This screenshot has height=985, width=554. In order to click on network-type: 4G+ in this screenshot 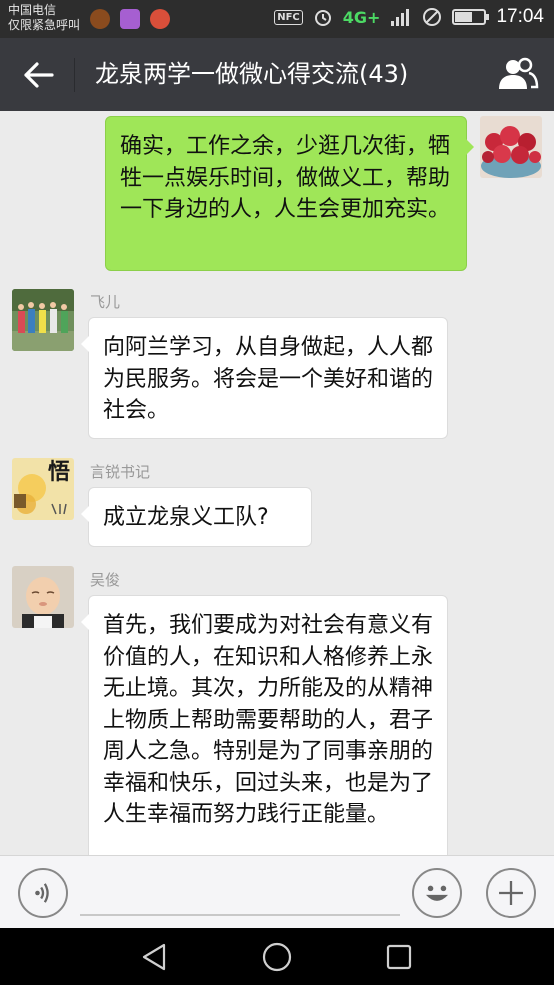, I will do `click(361, 17)`.